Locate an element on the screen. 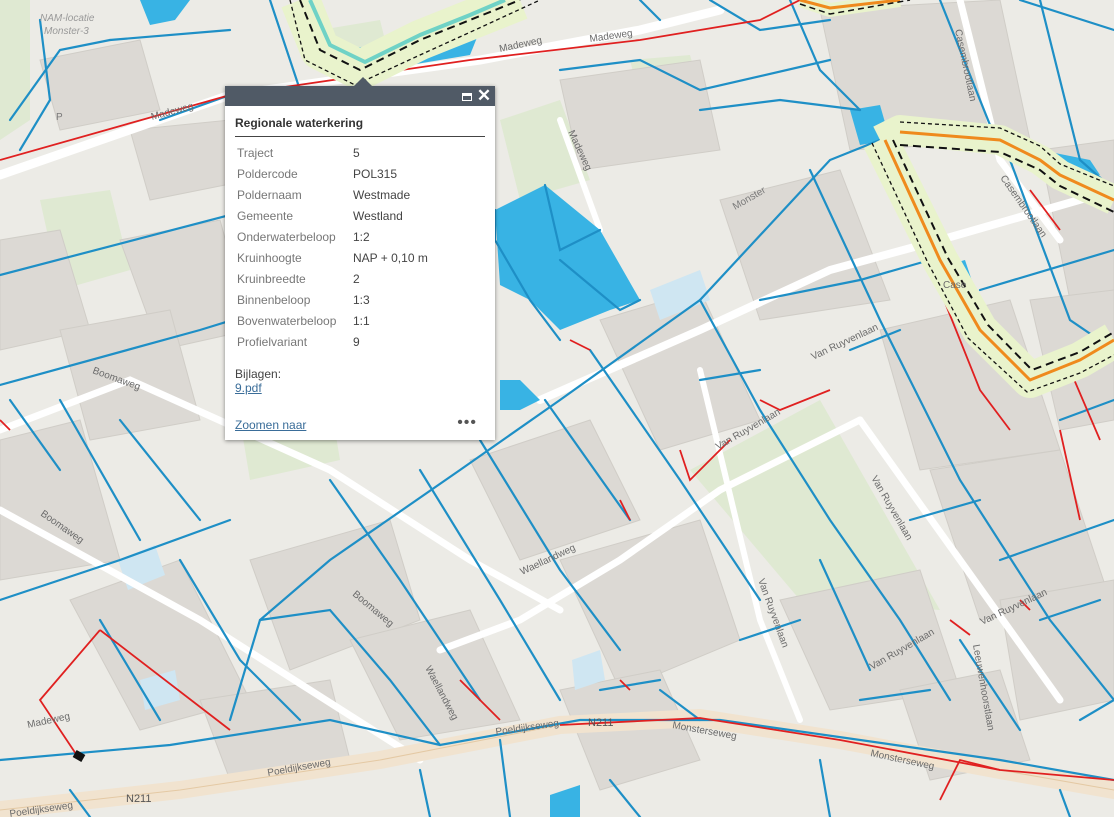 The width and height of the screenshot is (1114, 817). attachments-label: Bijlagen: is located at coordinates (258, 374).